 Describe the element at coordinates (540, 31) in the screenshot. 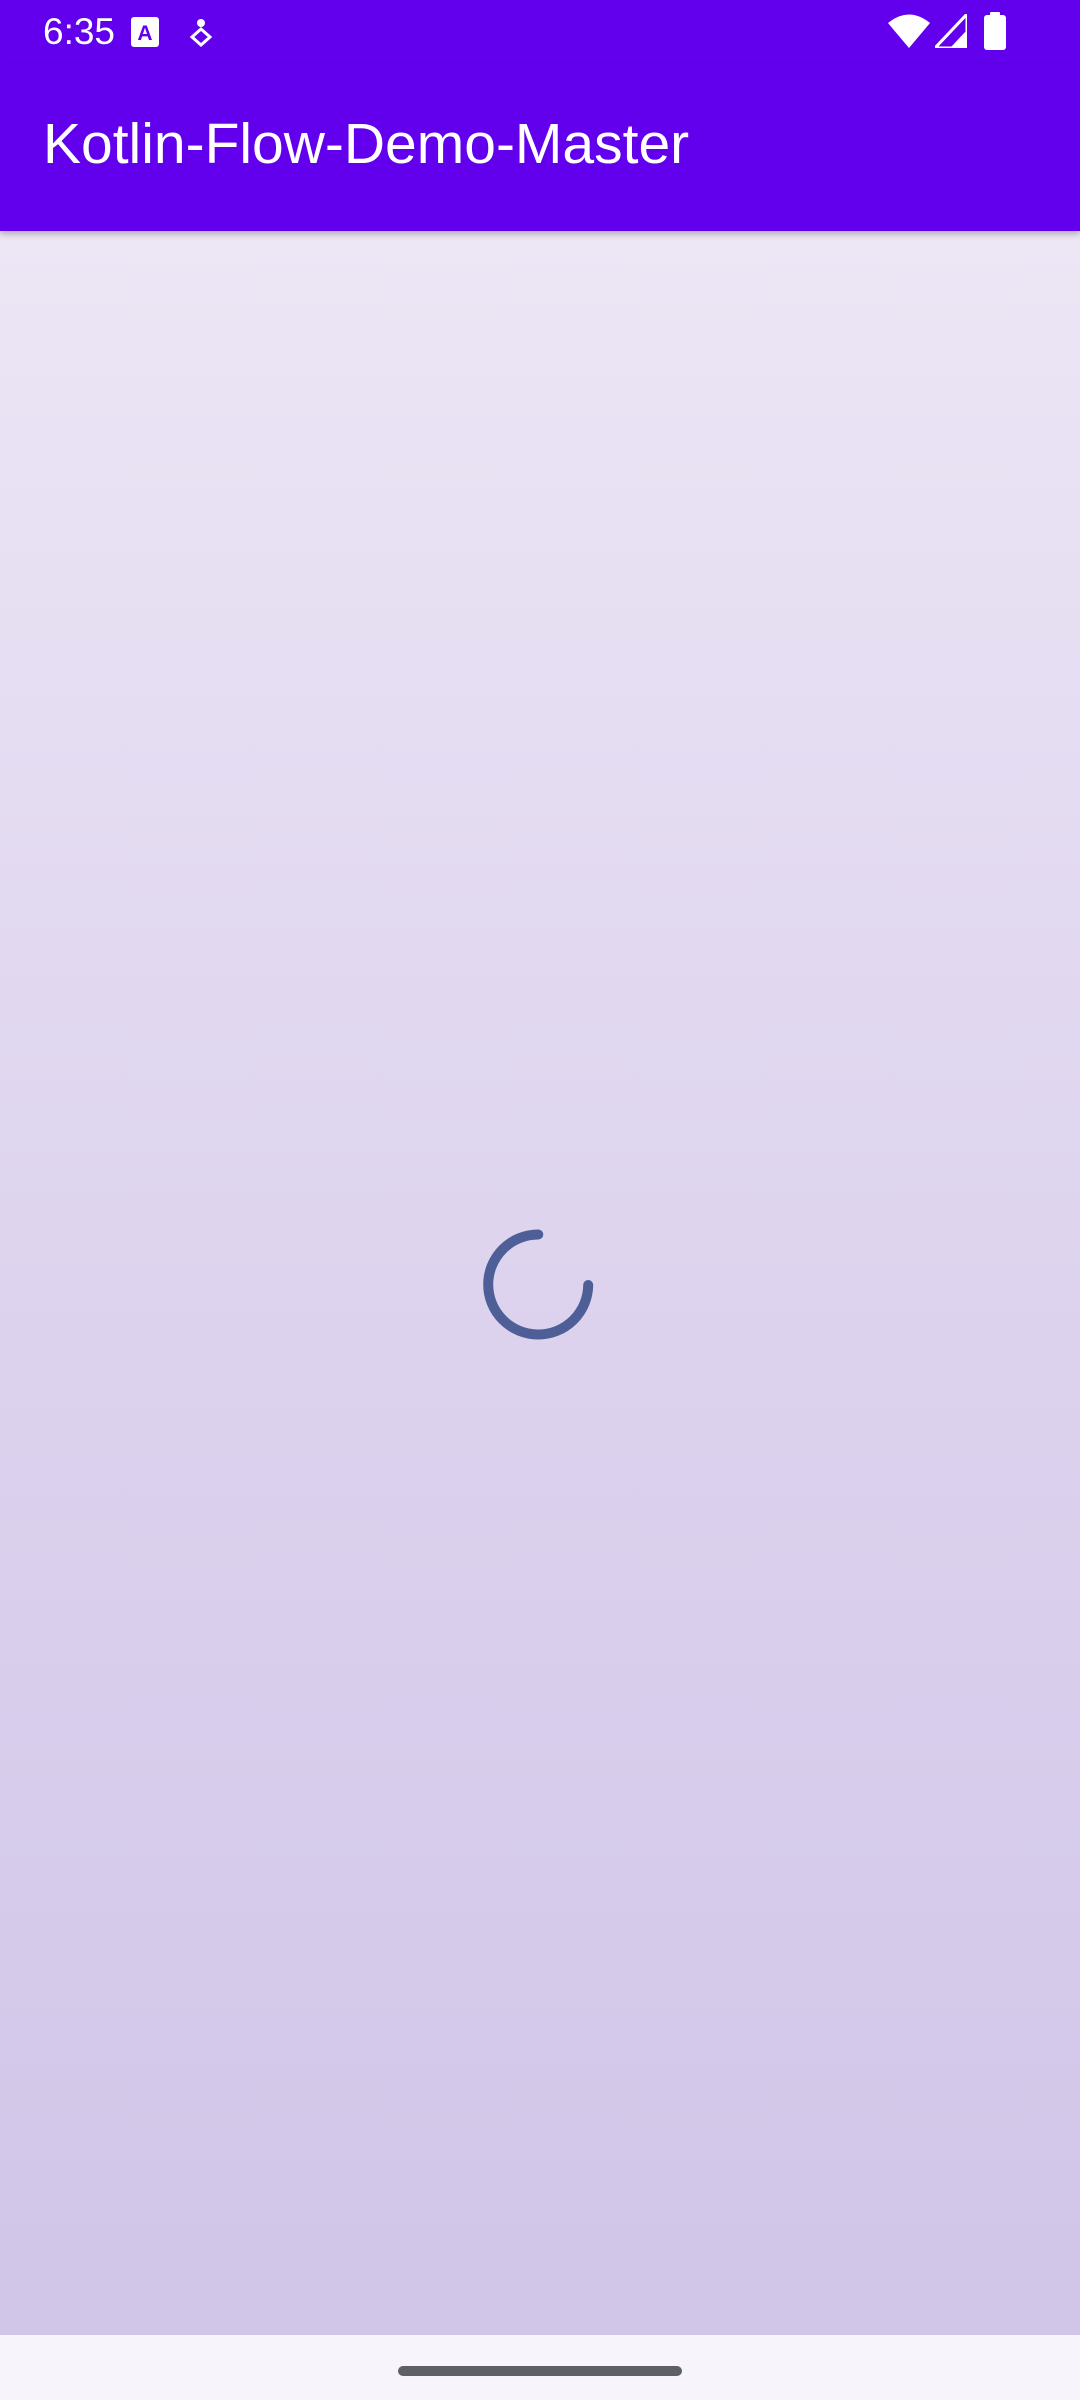

I see `status-bar: 6:35 A` at that location.